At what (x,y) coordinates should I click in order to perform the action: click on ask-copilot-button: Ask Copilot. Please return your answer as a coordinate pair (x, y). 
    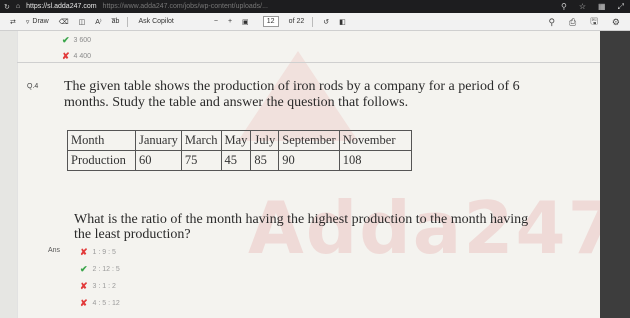
    Looking at the image, I should click on (155, 21).